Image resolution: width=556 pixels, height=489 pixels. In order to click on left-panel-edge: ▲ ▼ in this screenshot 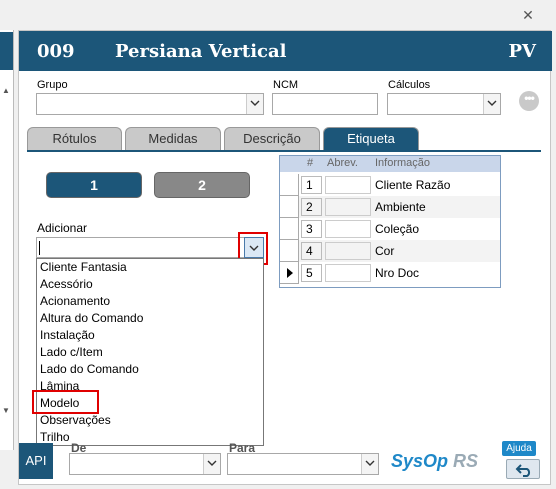, I will do `click(7, 240)`.